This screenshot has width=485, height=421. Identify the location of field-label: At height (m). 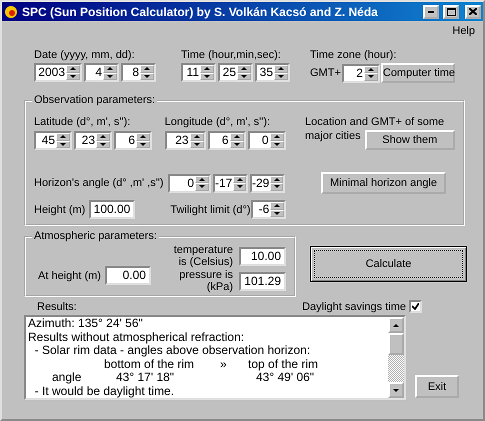
(69, 276).